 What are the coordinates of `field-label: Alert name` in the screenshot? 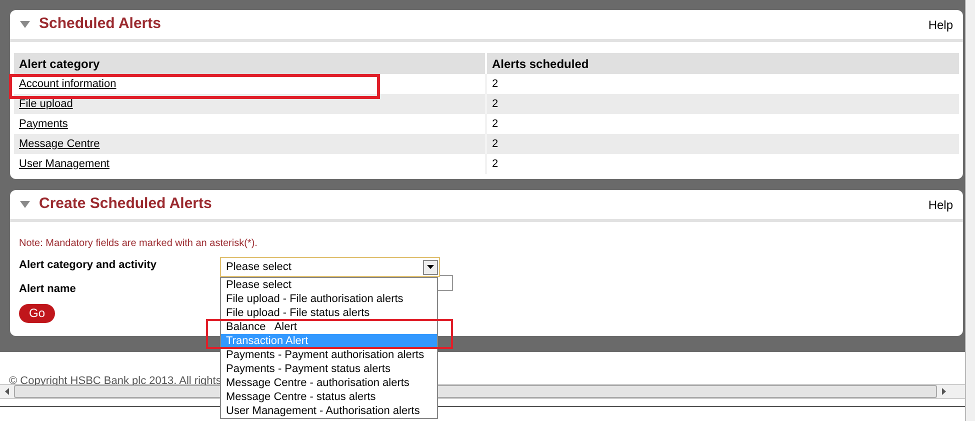 It's located at (48, 289).